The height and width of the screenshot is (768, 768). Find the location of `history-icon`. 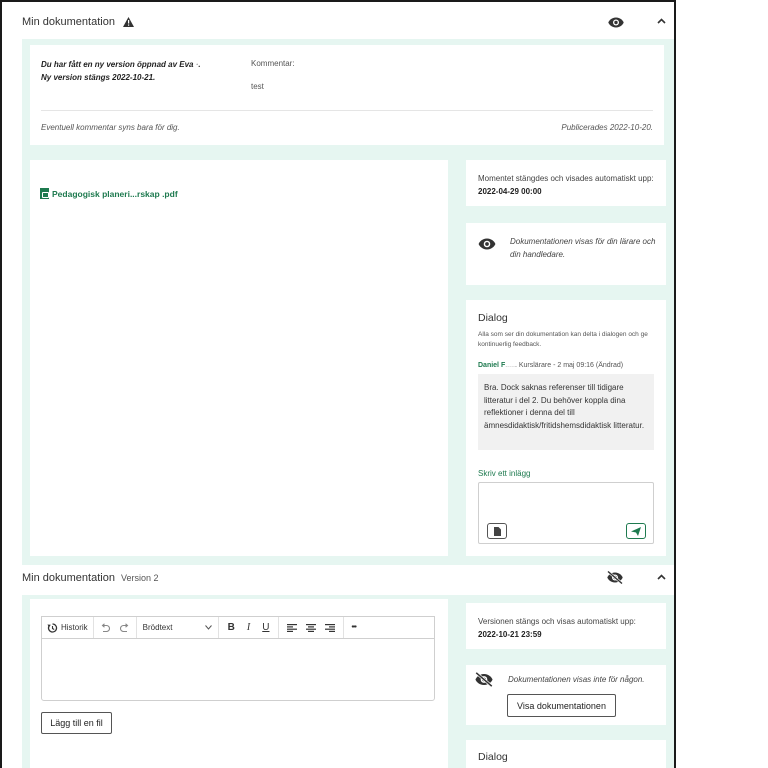

history-icon is located at coordinates (52, 627).